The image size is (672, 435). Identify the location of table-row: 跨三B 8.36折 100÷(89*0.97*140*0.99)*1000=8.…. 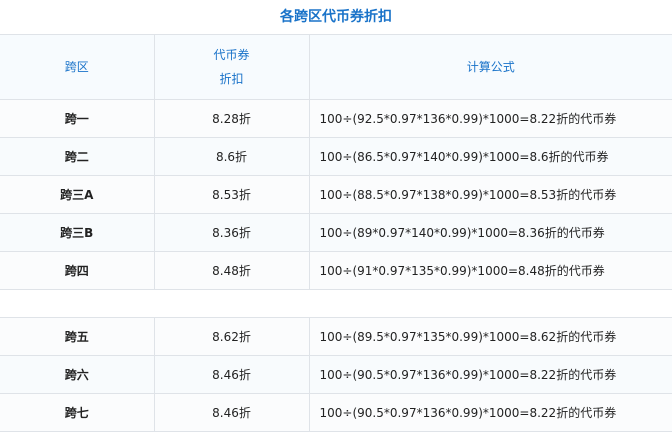
(336, 232).